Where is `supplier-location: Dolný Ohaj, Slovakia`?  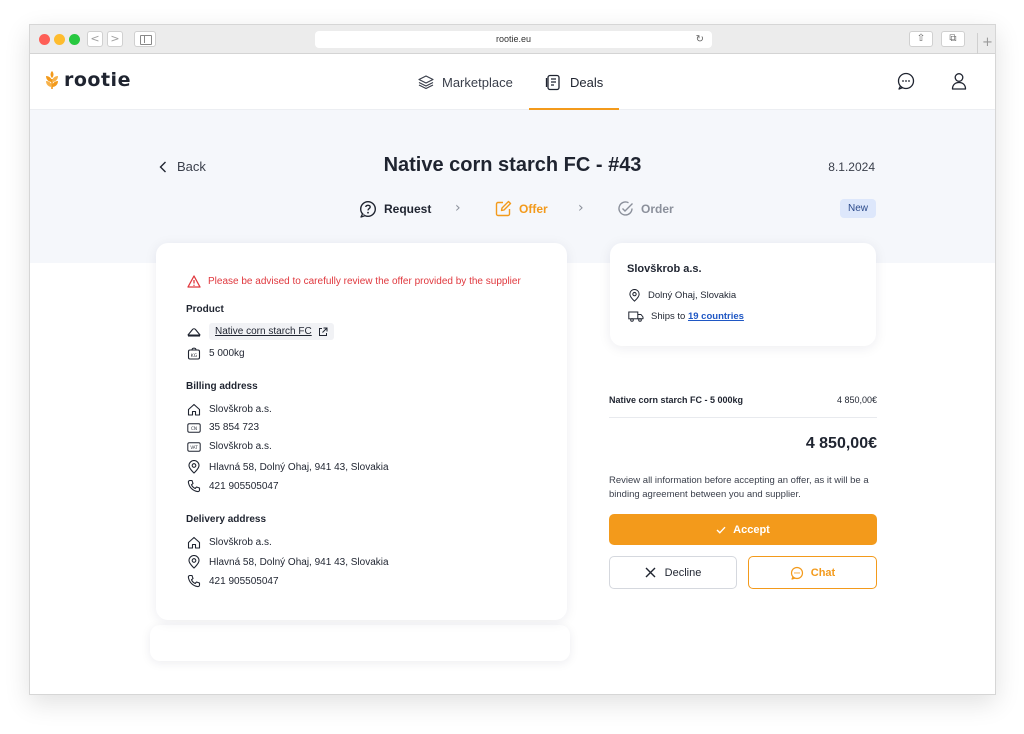 supplier-location: Dolný Ohaj, Slovakia is located at coordinates (692, 295).